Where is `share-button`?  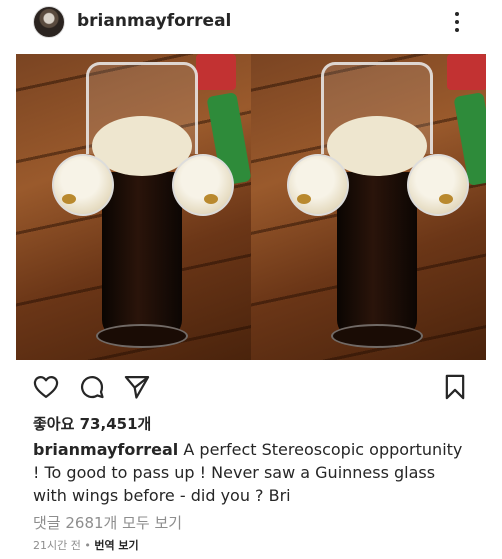
share-button is located at coordinates (137, 387).